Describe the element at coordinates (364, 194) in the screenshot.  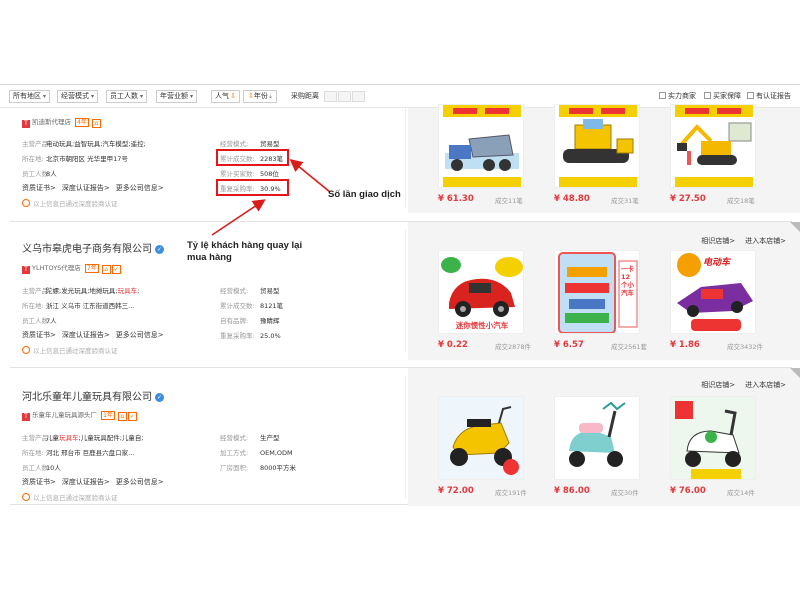
I see `annotation-transactions: Số lần giao dịch` at that location.